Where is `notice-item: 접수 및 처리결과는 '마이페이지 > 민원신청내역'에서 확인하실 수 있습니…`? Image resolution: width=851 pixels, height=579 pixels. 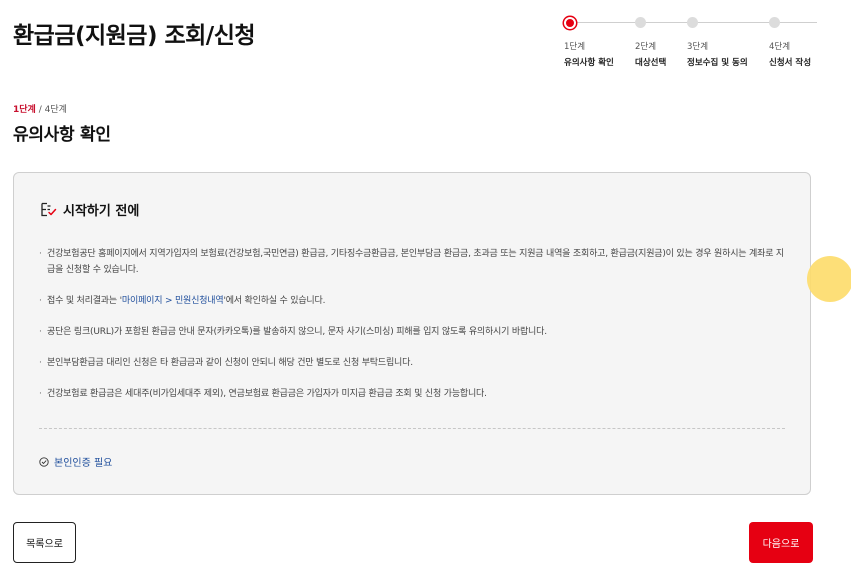
notice-item: 접수 및 처리결과는 '마이페이지 > 민원신청내역'에서 확인하실 수 있습니… is located at coordinates (415, 301).